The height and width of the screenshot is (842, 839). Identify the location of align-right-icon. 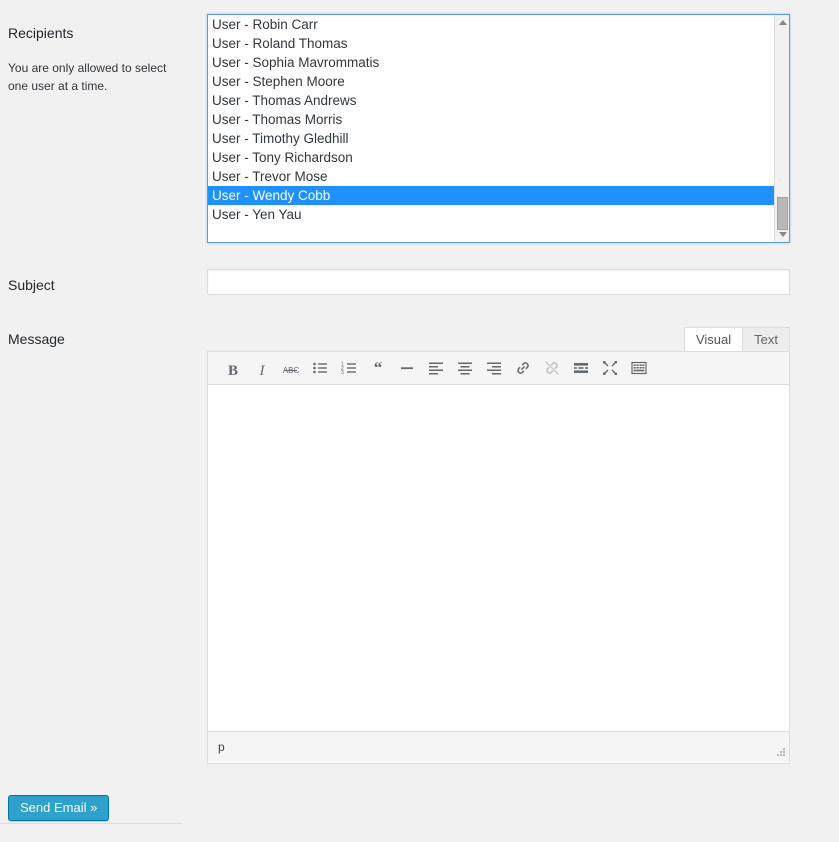
(493, 368).